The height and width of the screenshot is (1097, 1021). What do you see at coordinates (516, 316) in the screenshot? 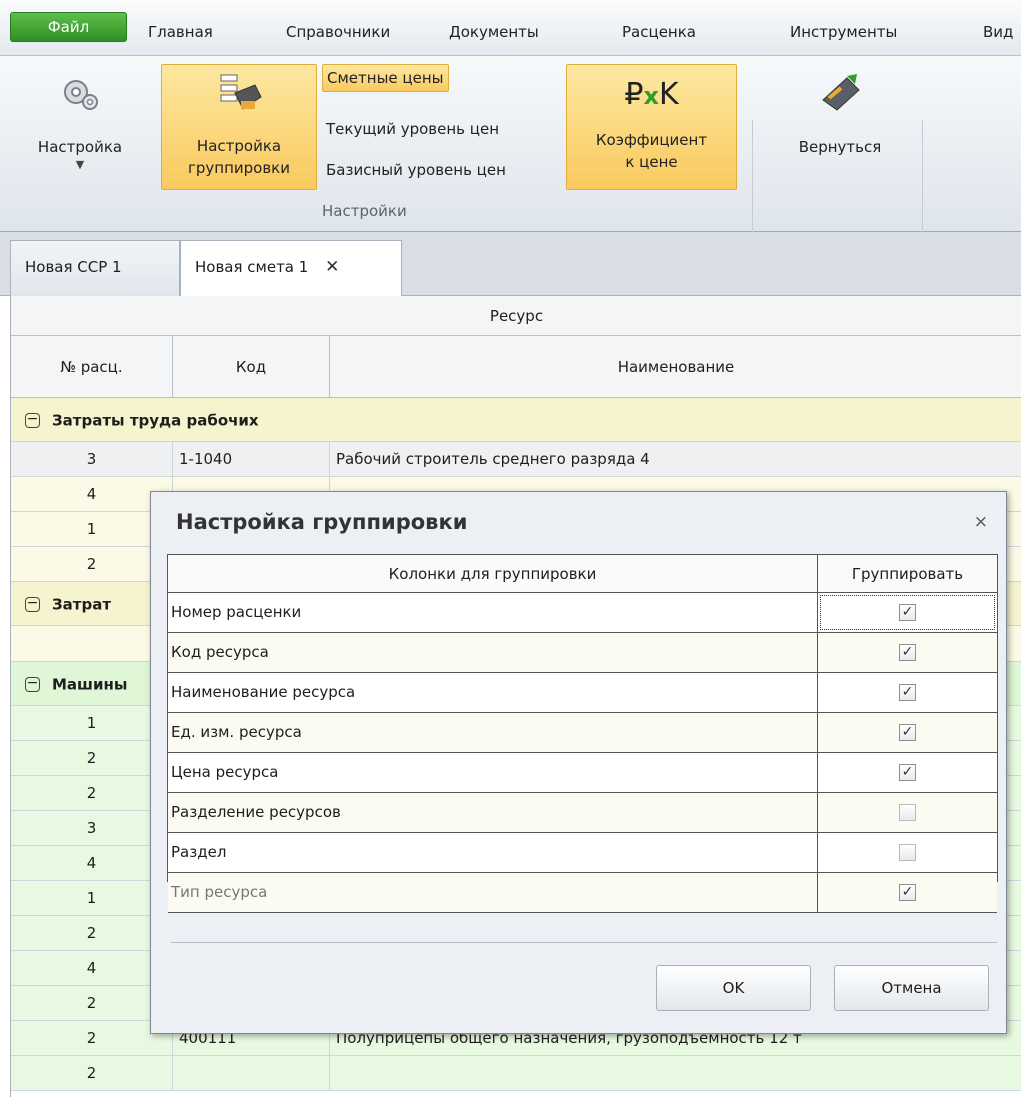
I see `grid-header-resource: Ресурс` at bounding box center [516, 316].